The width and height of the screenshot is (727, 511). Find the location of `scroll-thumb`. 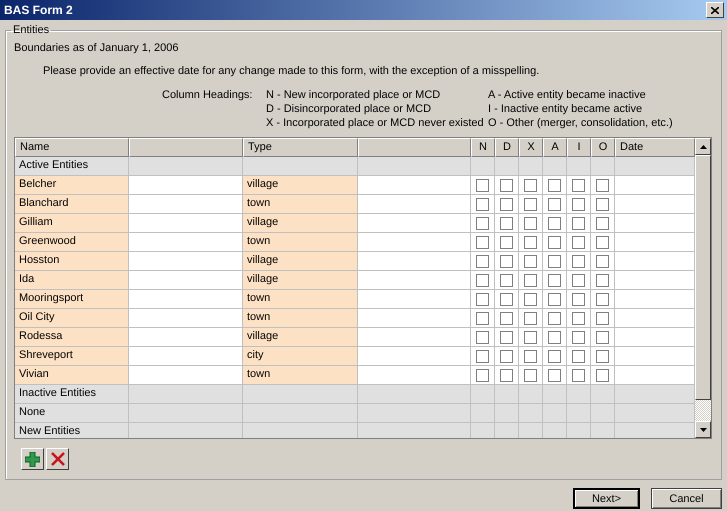

scroll-thumb is located at coordinates (703, 277).